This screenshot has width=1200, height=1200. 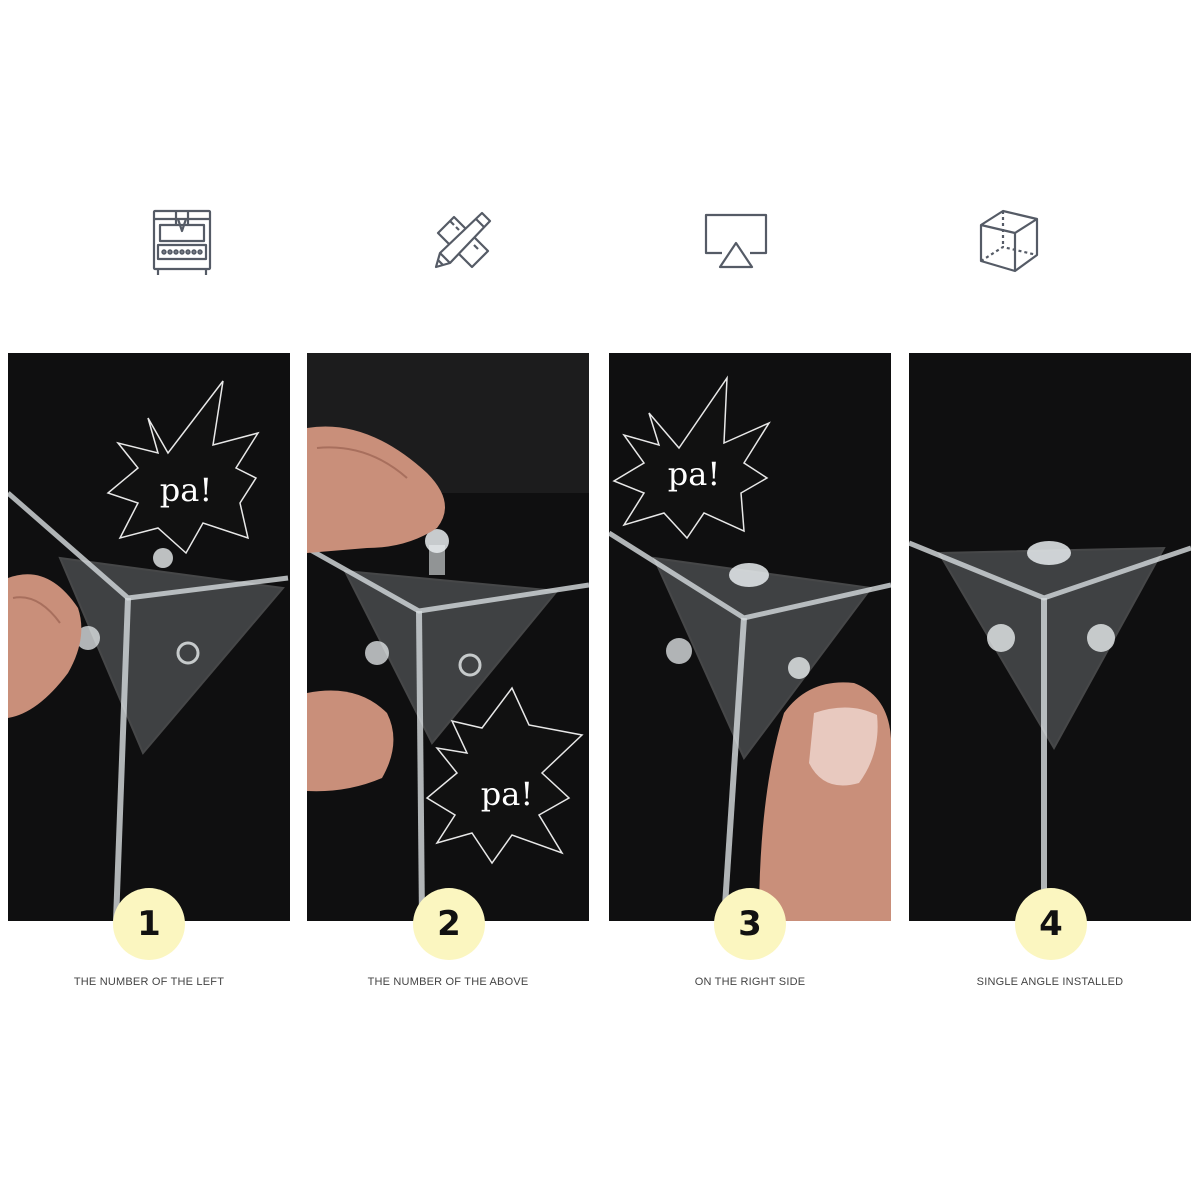 I want to click on cube-icon, so click(x=1009, y=241).